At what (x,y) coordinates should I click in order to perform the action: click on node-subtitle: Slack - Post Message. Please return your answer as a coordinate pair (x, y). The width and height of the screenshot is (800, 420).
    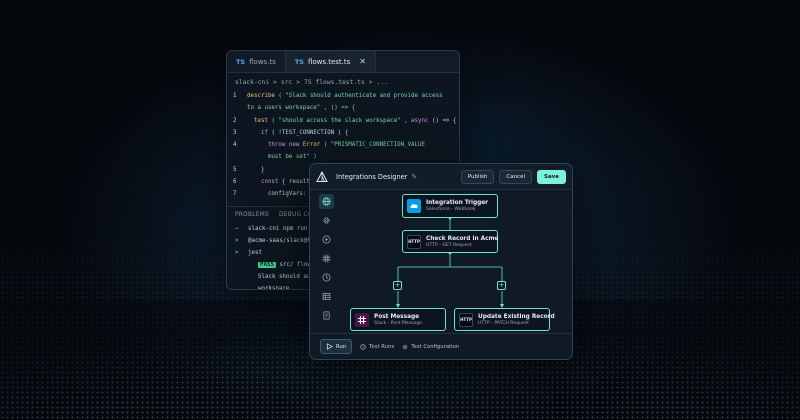
    Looking at the image, I should click on (398, 323).